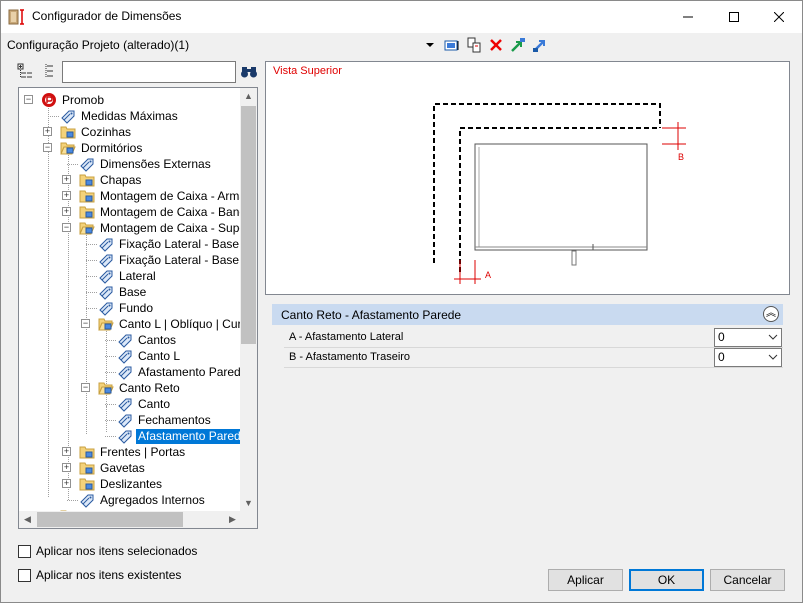 The height and width of the screenshot is (603, 803). I want to click on tree-node: Canto L, so click(149, 356).